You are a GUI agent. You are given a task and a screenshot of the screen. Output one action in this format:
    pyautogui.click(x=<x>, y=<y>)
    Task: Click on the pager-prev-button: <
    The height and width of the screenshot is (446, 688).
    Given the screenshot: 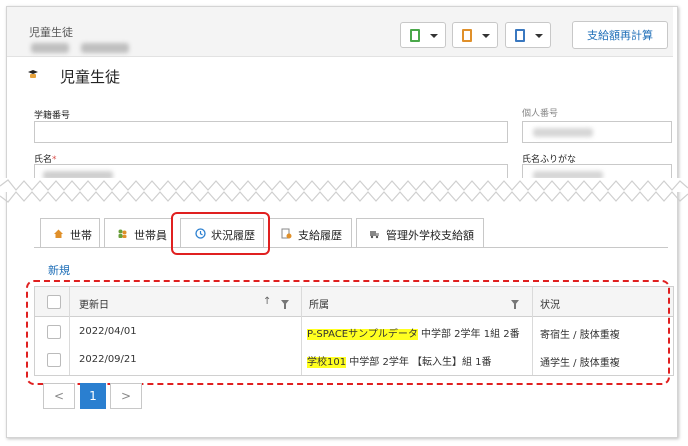 What is the action you would take?
    pyautogui.click(x=59, y=396)
    